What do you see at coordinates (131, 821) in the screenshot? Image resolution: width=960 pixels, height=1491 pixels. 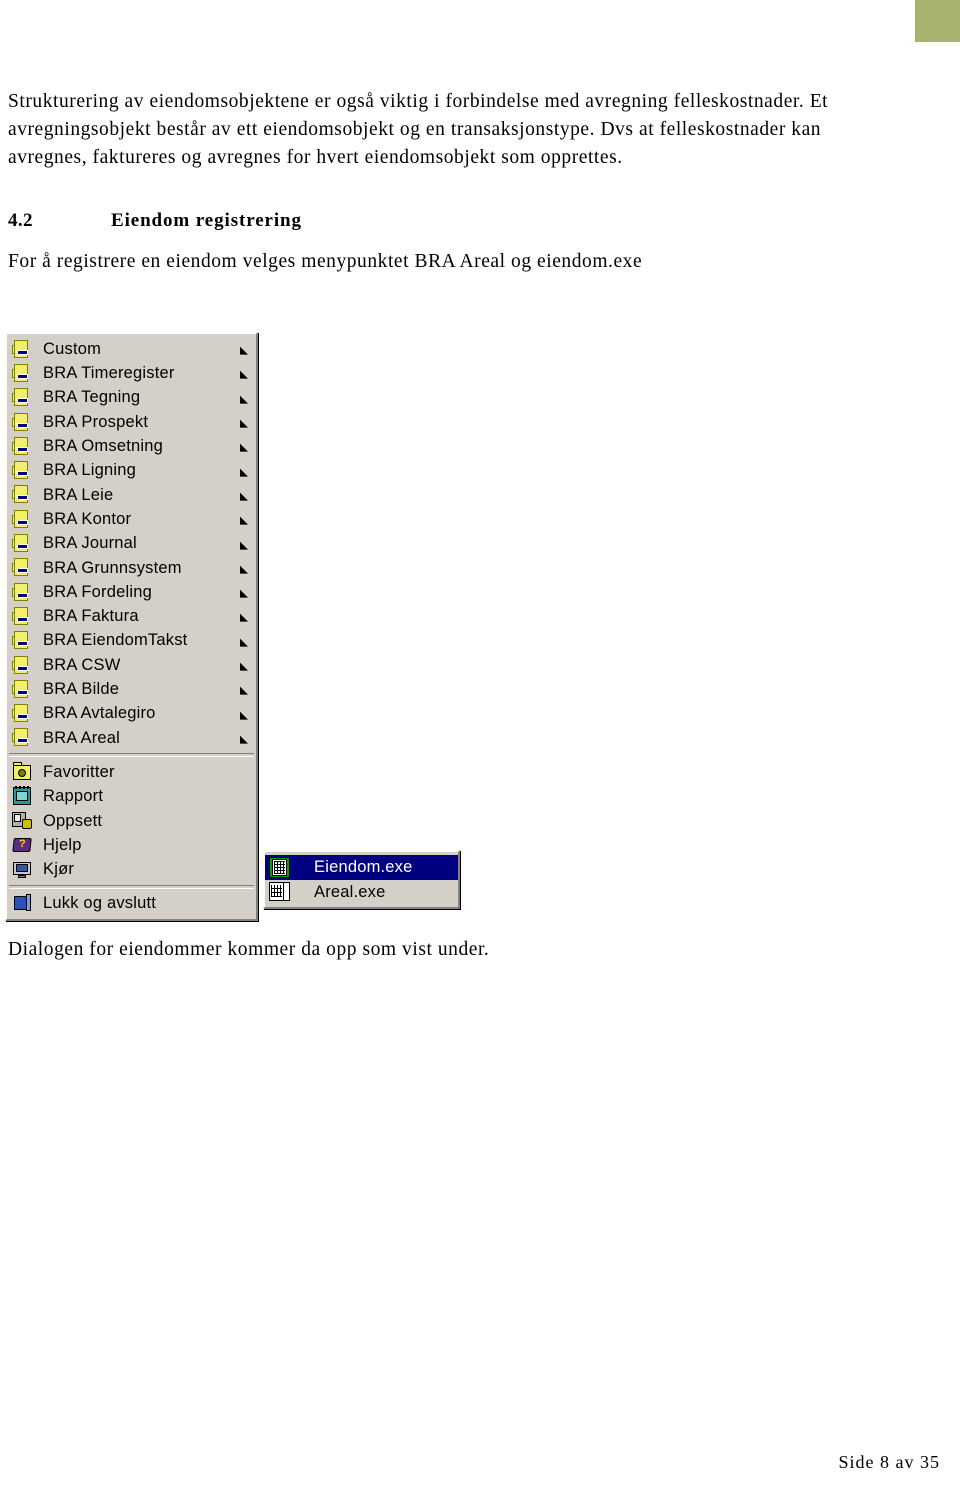 I see `menu-item-oppsett: Oppsett` at bounding box center [131, 821].